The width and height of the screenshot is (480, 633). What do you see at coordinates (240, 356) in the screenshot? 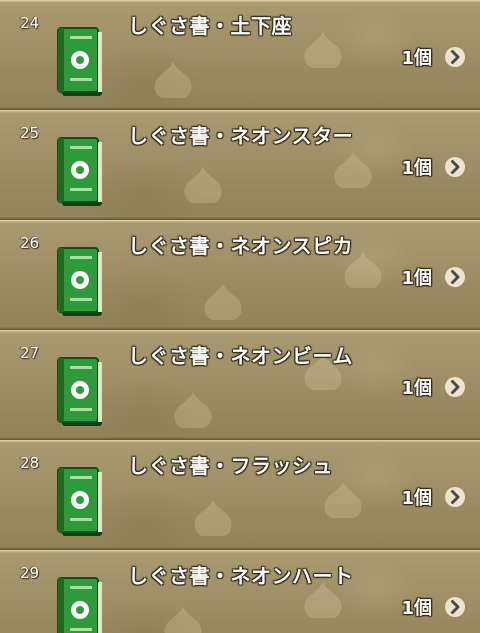
I see `item-name: しぐさ書・ネオンビーム` at bounding box center [240, 356].